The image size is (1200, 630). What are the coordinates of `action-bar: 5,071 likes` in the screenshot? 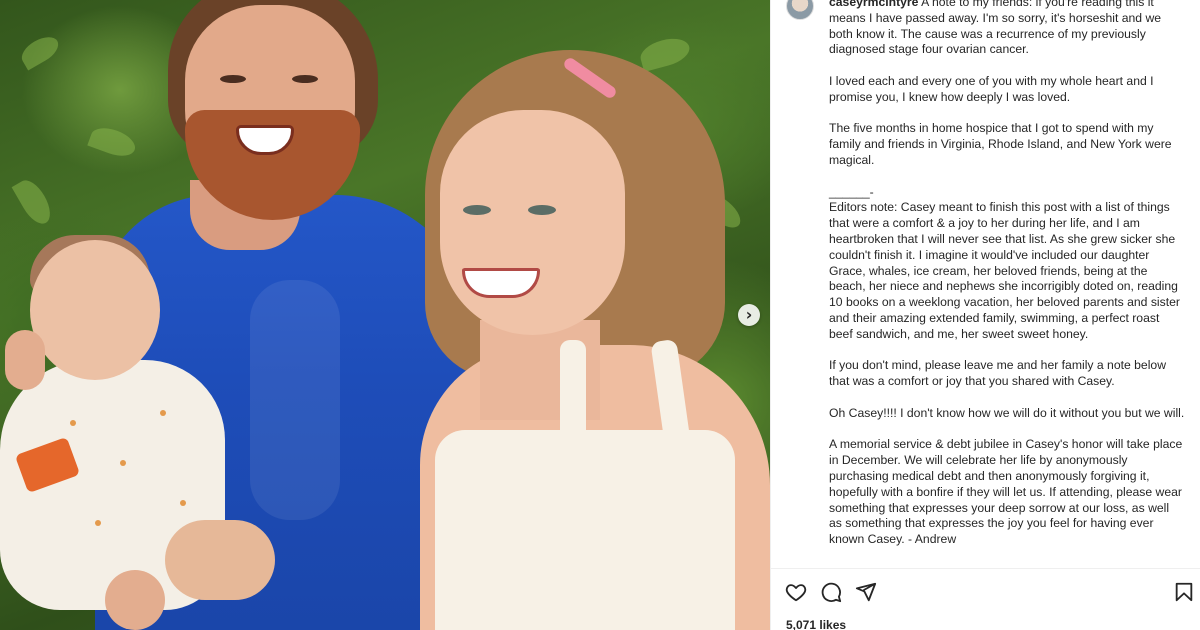 It's located at (985, 599).